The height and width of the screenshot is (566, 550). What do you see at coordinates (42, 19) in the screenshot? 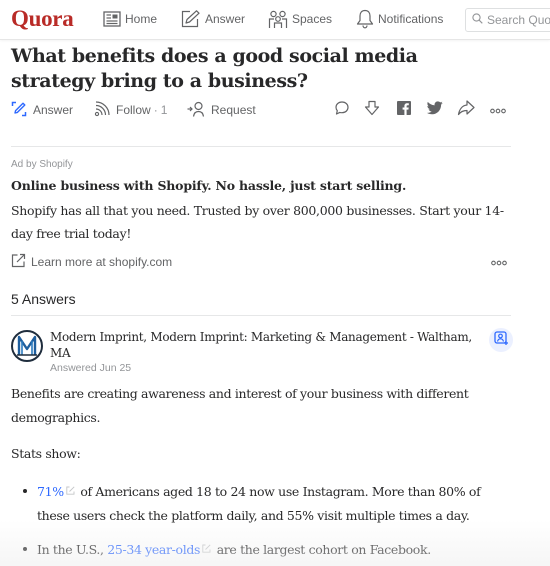
I see `quora-logo: Quora` at bounding box center [42, 19].